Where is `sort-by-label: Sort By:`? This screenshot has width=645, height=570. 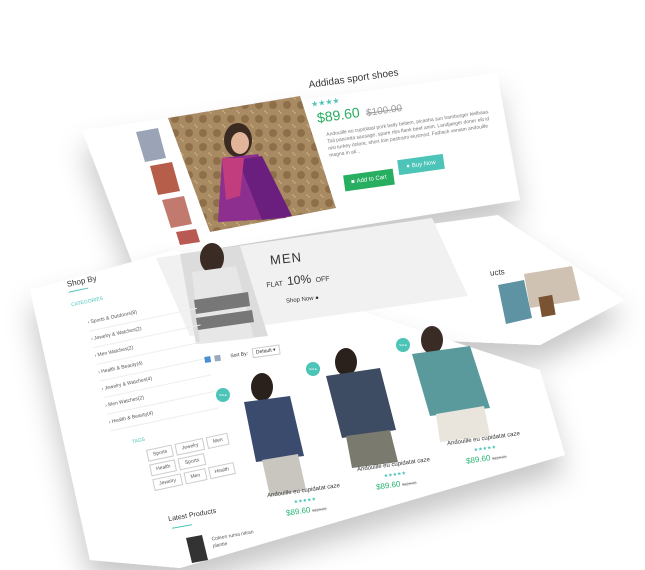
sort-by-label: Sort By: is located at coordinates (239, 355).